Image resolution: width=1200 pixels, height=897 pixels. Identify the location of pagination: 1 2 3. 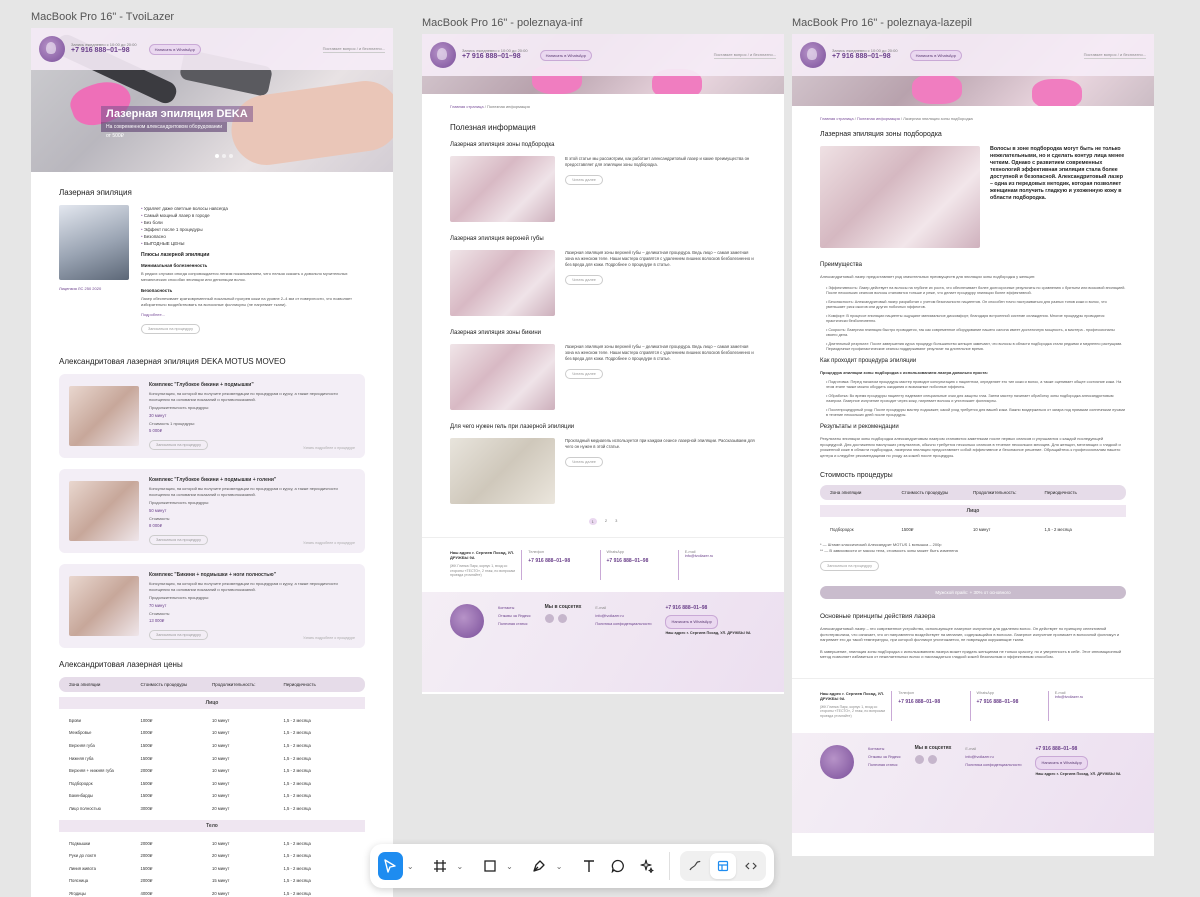
(603, 521).